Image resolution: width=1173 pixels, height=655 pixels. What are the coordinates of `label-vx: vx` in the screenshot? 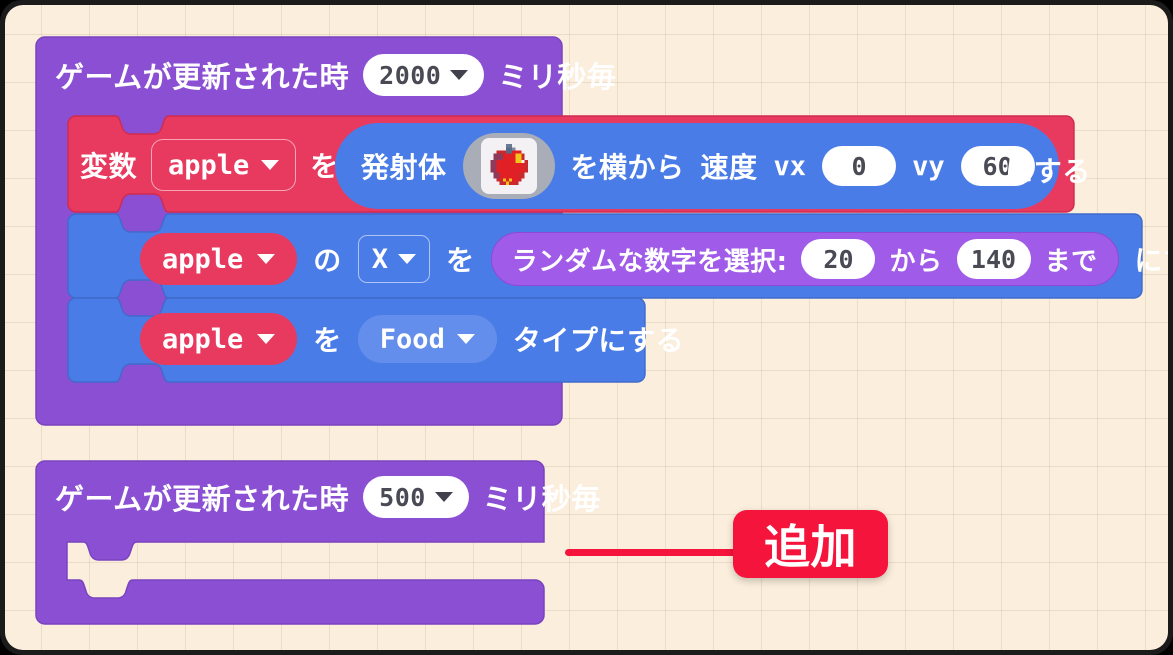 It's located at (790, 166).